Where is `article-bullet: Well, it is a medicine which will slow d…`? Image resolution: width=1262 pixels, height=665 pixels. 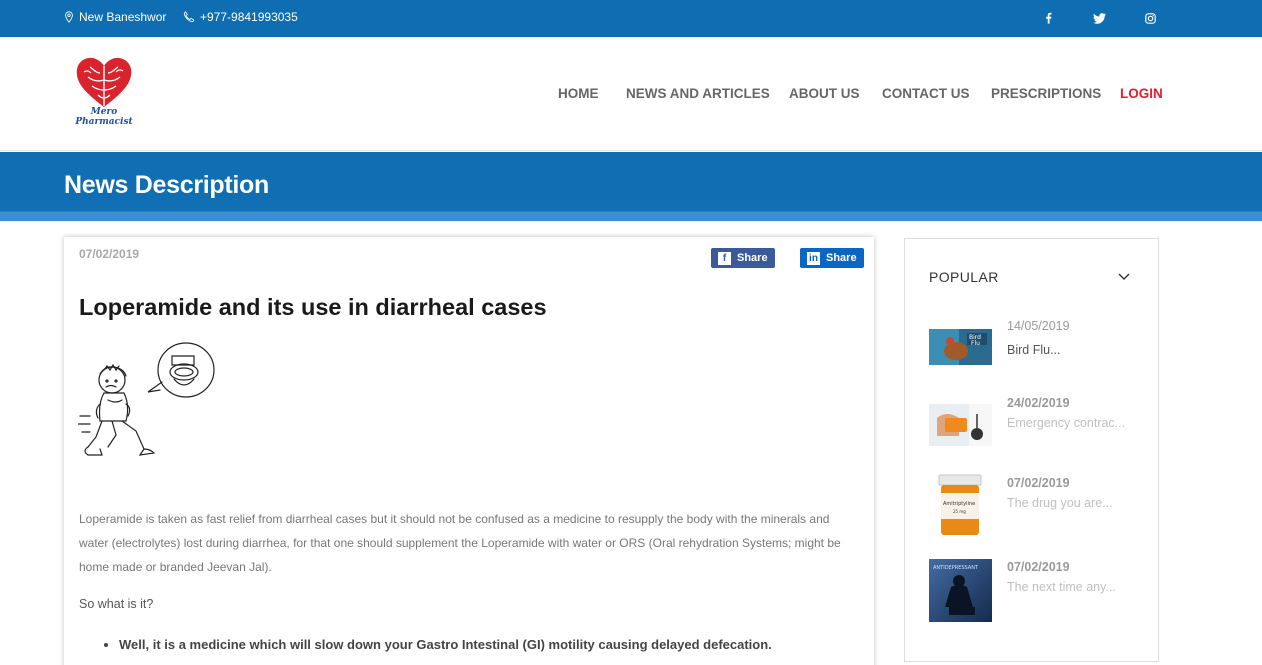
article-bullet: Well, it is a medicine which will slow d… is located at coordinates (445, 644).